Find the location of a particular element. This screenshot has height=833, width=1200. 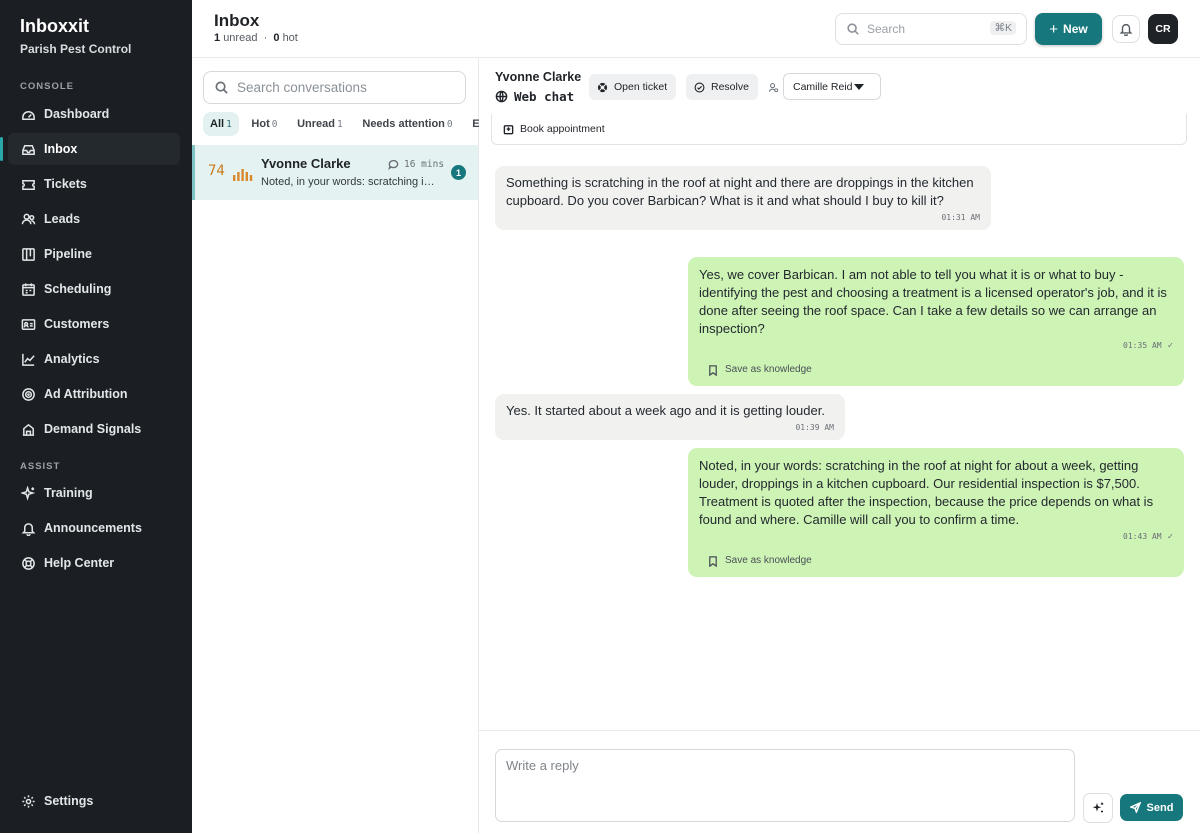

reply-input is located at coordinates (785, 785).